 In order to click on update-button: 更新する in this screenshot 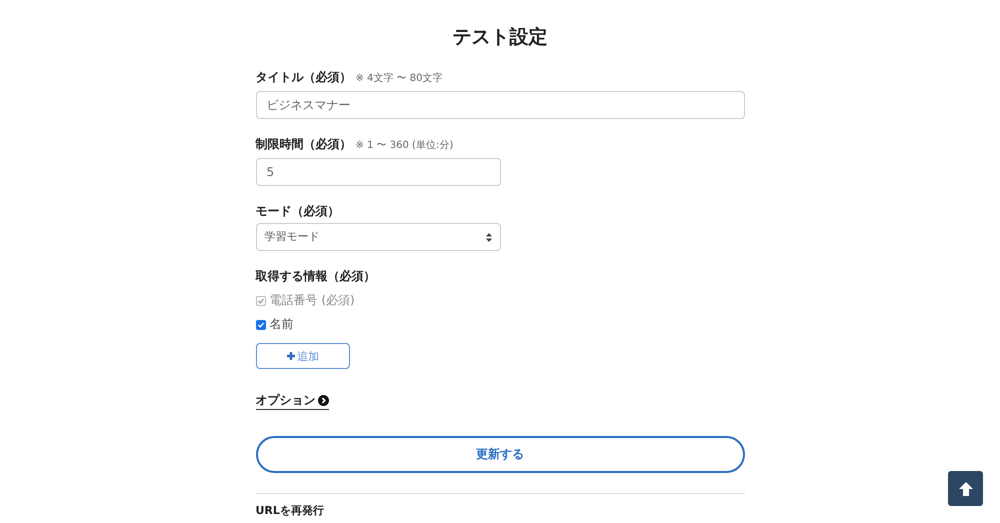, I will do `click(500, 455)`.